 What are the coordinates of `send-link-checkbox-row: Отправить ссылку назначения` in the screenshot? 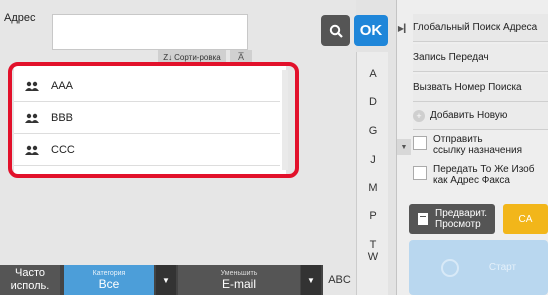 It's located at (480, 145).